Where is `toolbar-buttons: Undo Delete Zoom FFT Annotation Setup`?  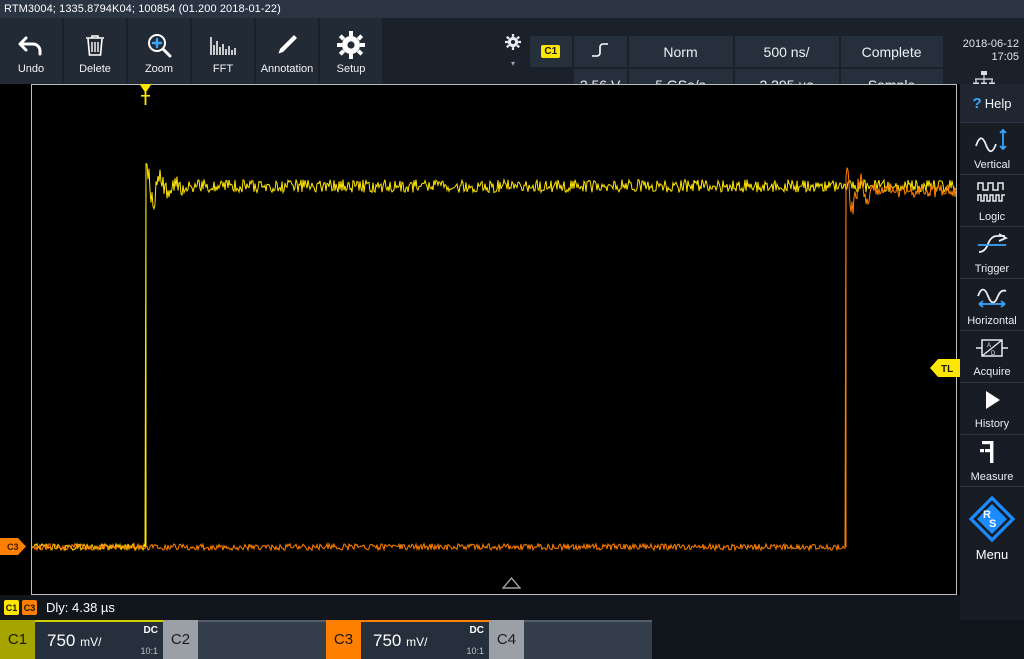 toolbar-buttons: Undo Delete Zoom FFT Annotation Setup is located at coordinates (192, 51).